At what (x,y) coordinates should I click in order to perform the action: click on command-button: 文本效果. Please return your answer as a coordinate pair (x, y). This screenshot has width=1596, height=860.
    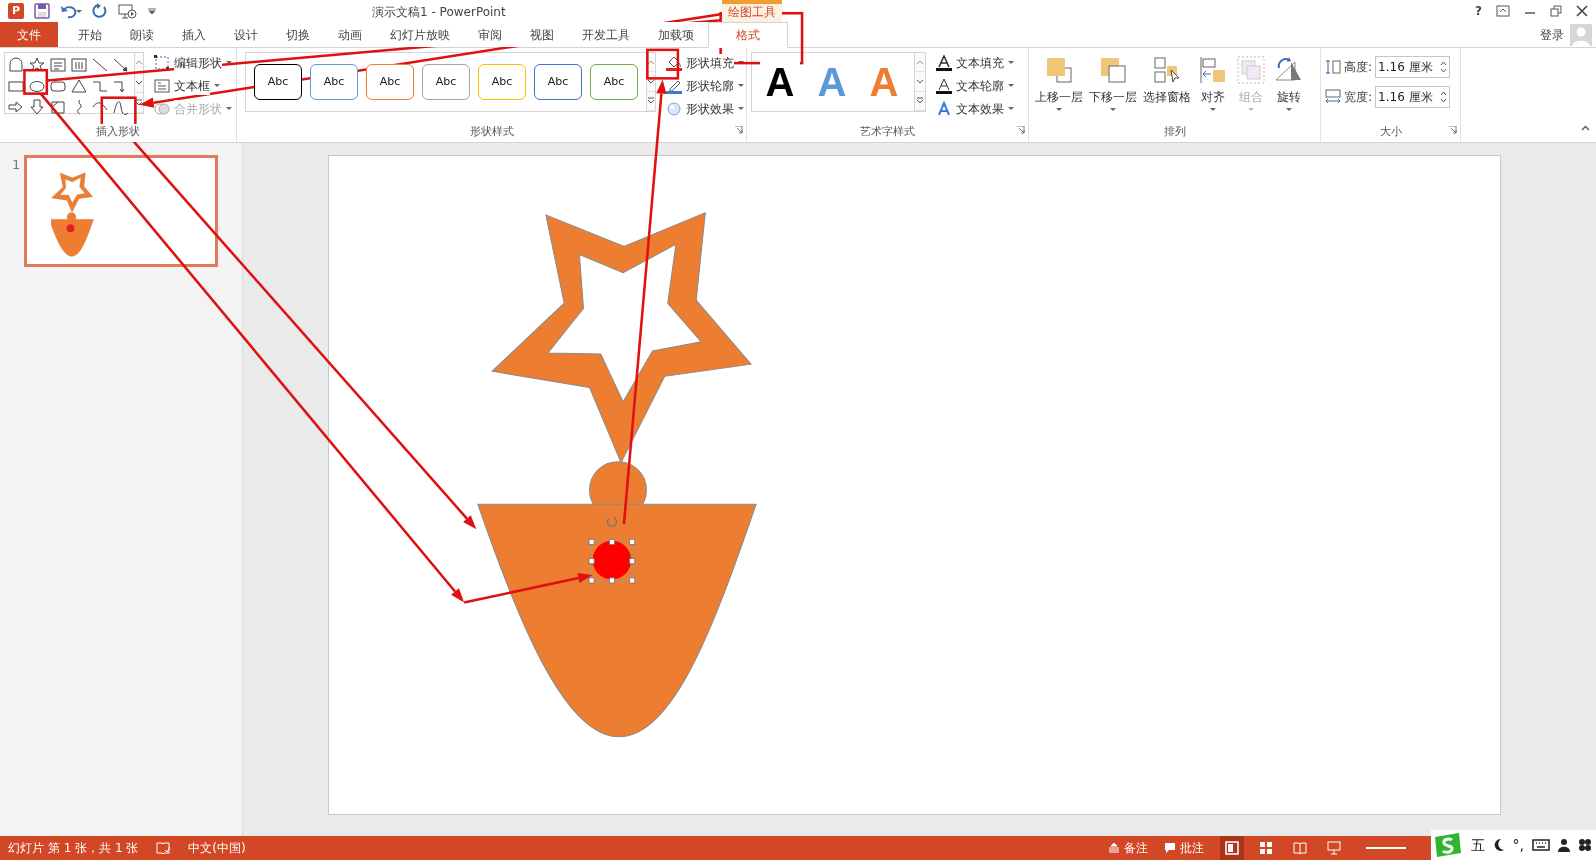
    Looking at the image, I should click on (975, 109).